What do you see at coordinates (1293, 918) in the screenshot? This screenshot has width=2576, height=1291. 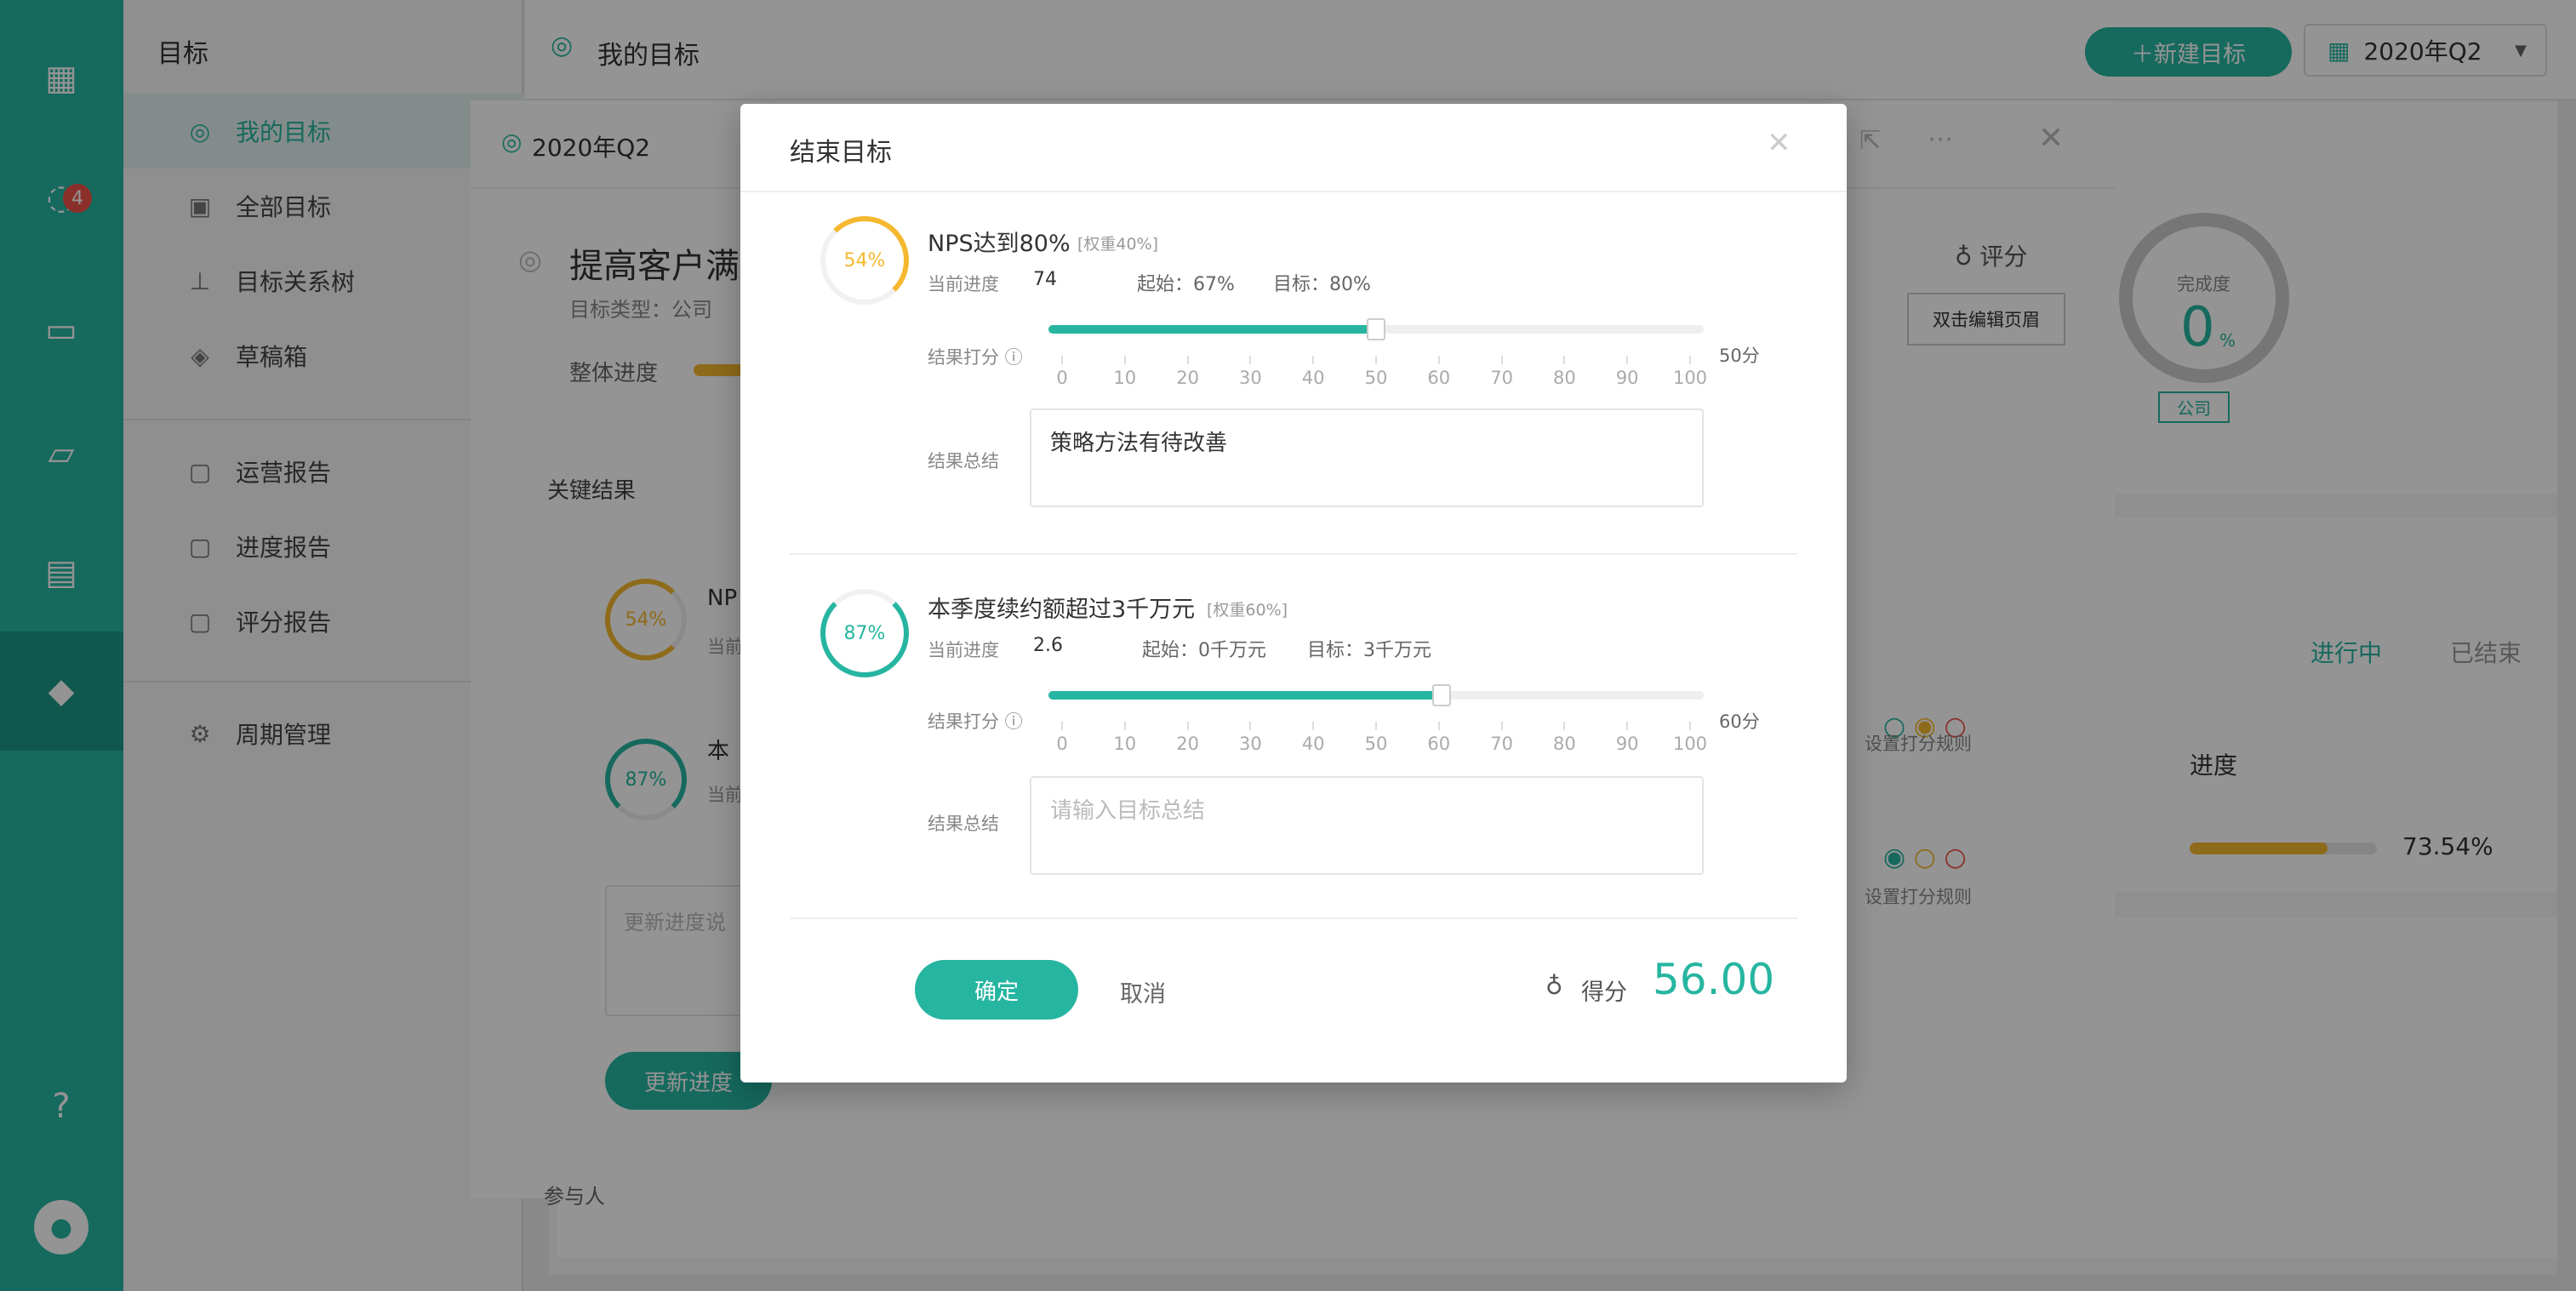 I see `footer-divider` at bounding box center [1293, 918].